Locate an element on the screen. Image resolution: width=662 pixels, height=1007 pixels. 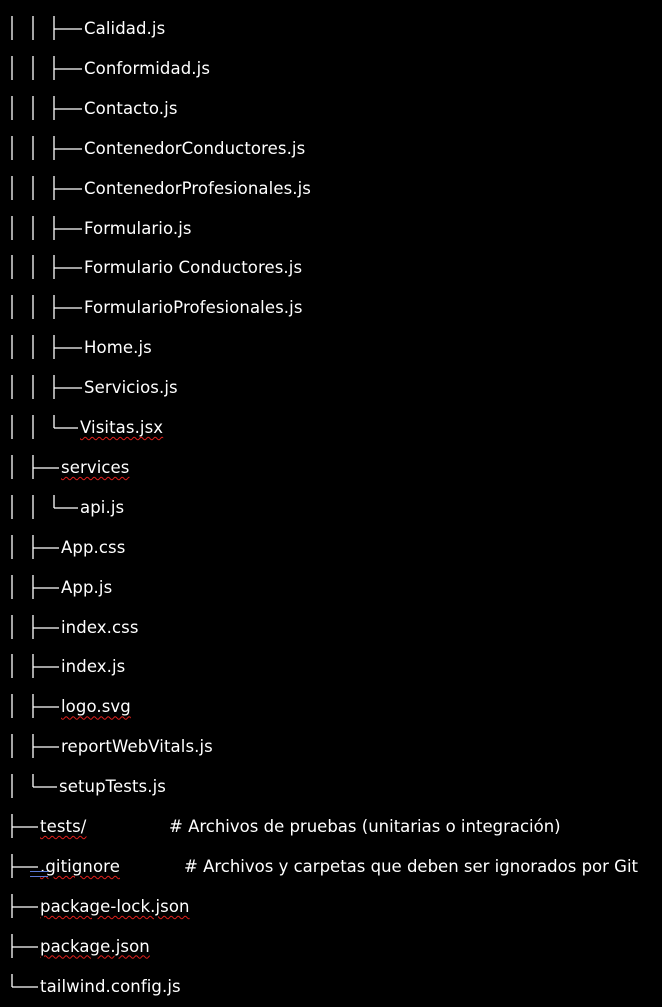
tree-line: App.js is located at coordinates (331, 587).